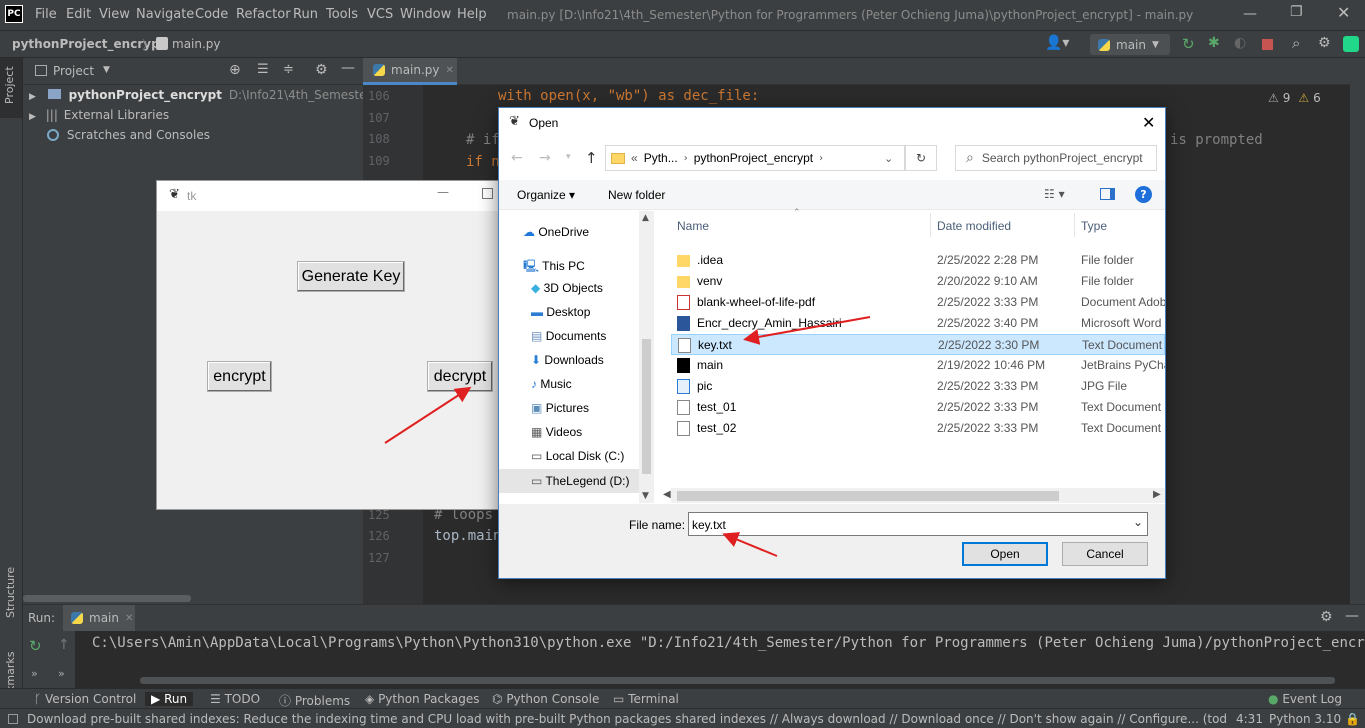  What do you see at coordinates (73, 71) in the screenshot?
I see `project-view-selector: Project` at bounding box center [73, 71].